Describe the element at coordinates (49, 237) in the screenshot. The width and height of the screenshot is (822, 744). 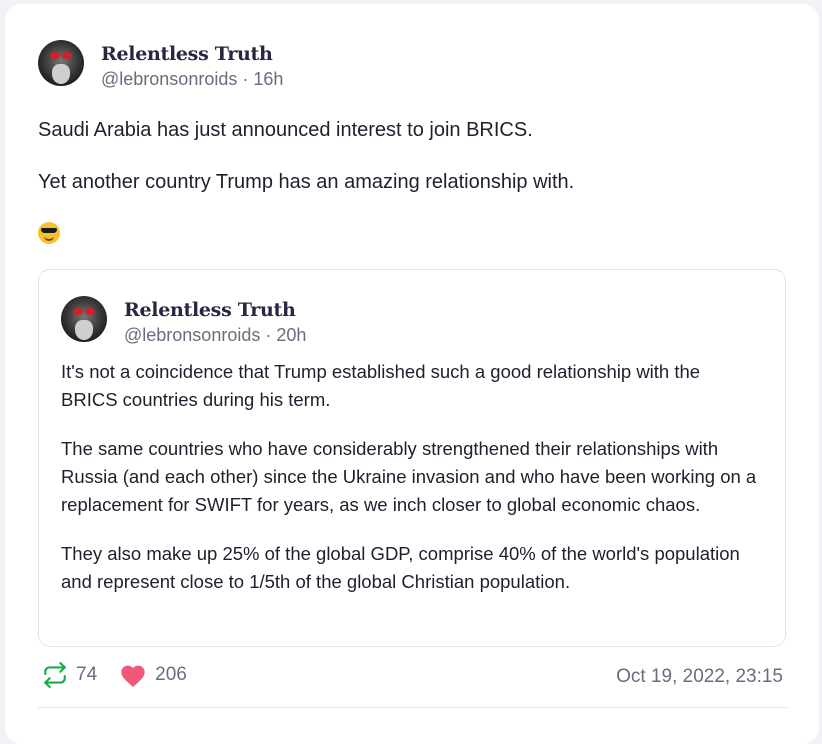
I see `smile-shape` at that location.